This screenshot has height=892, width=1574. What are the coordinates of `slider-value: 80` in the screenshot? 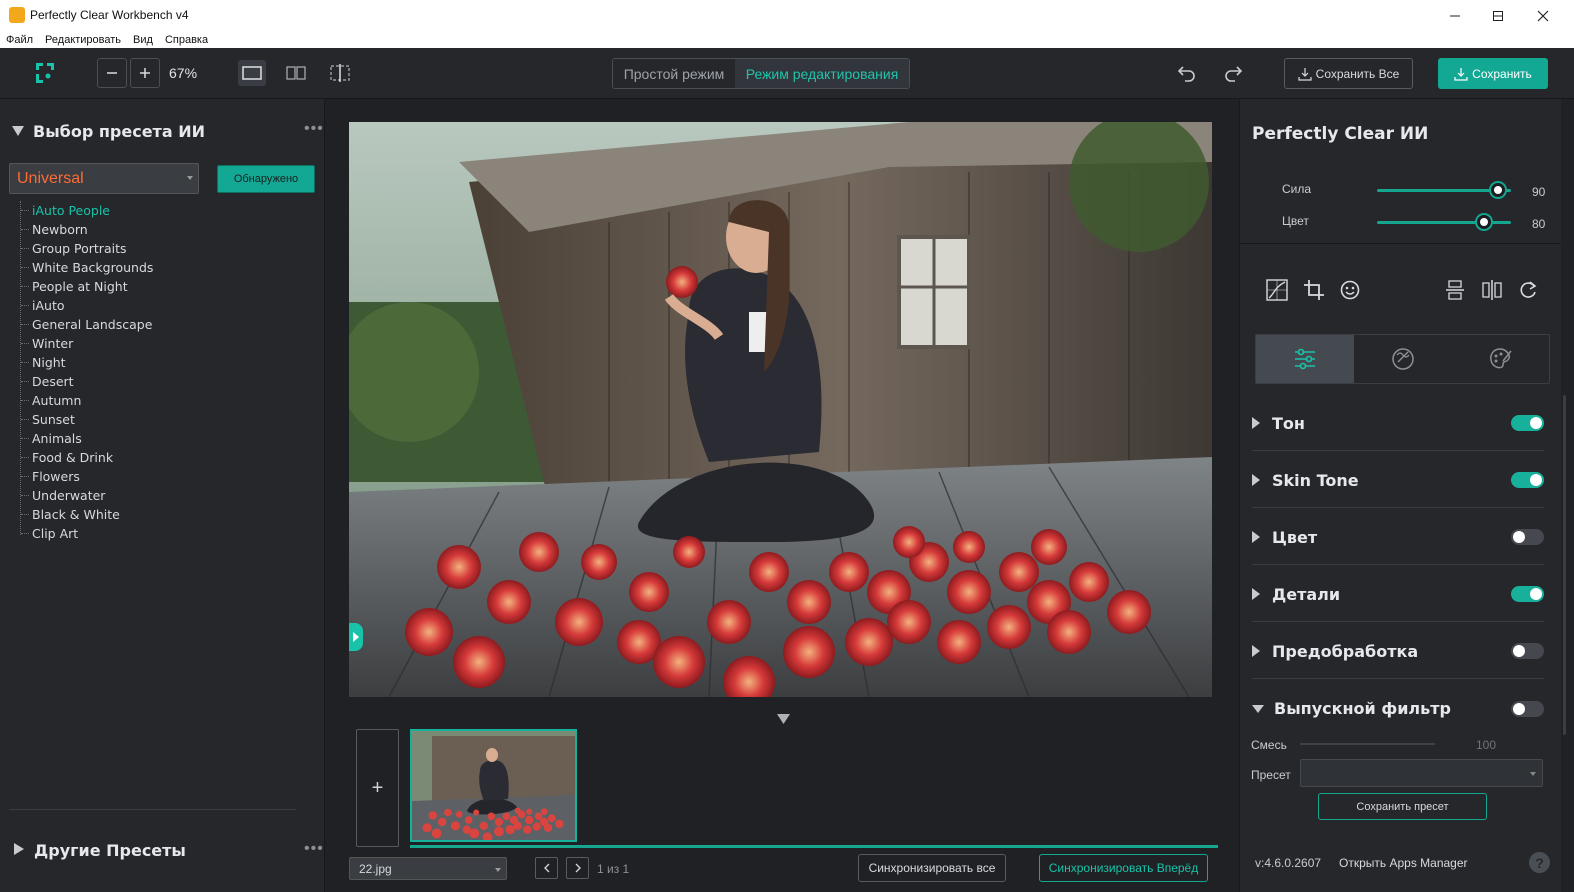 It's located at (1539, 224).